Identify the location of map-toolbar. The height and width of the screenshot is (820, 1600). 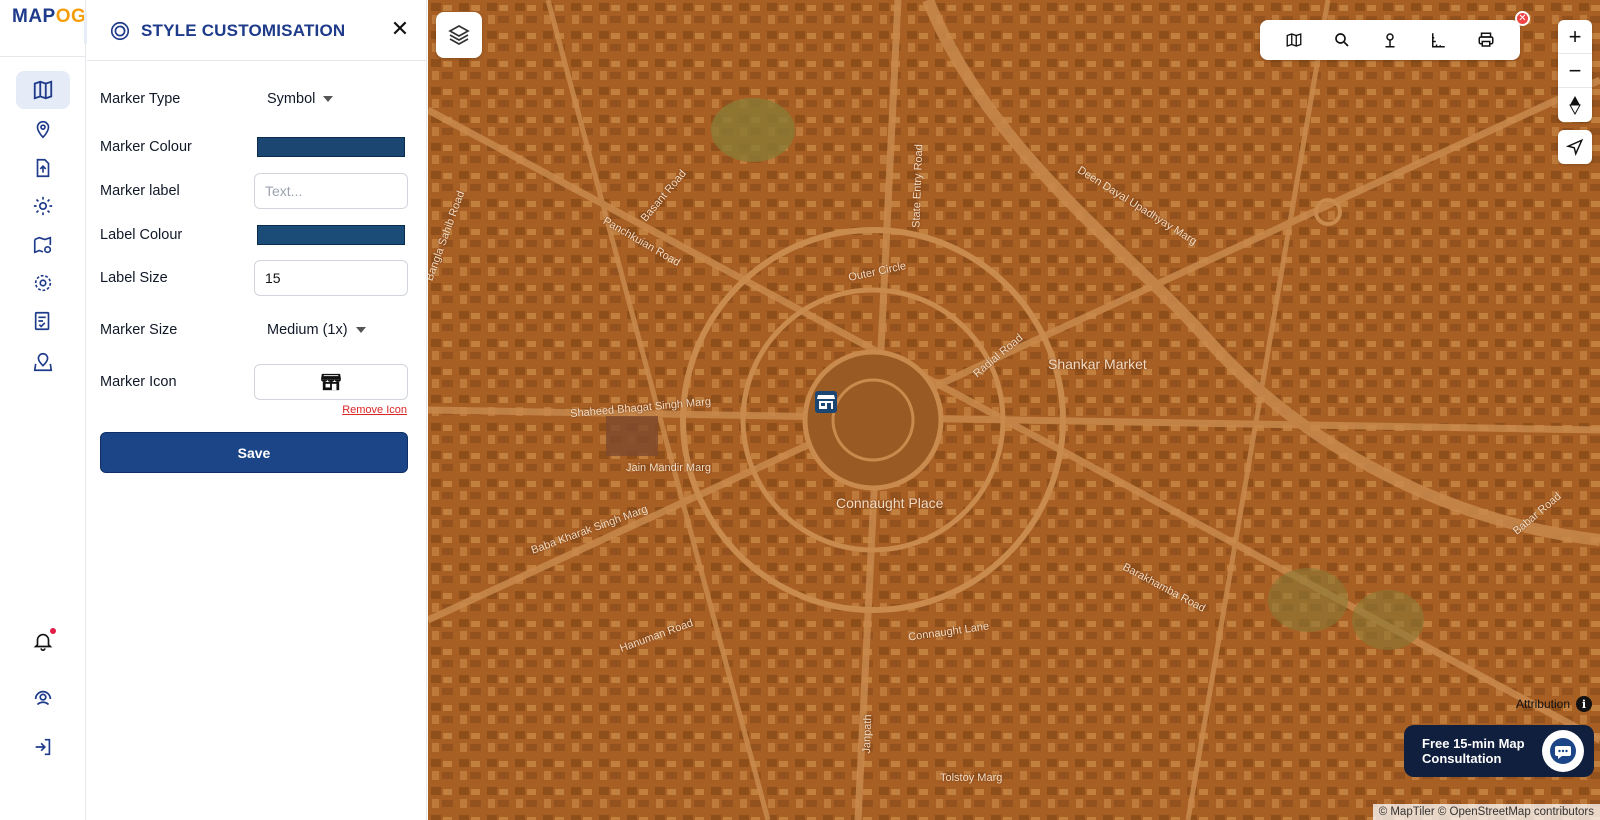
(1390, 40).